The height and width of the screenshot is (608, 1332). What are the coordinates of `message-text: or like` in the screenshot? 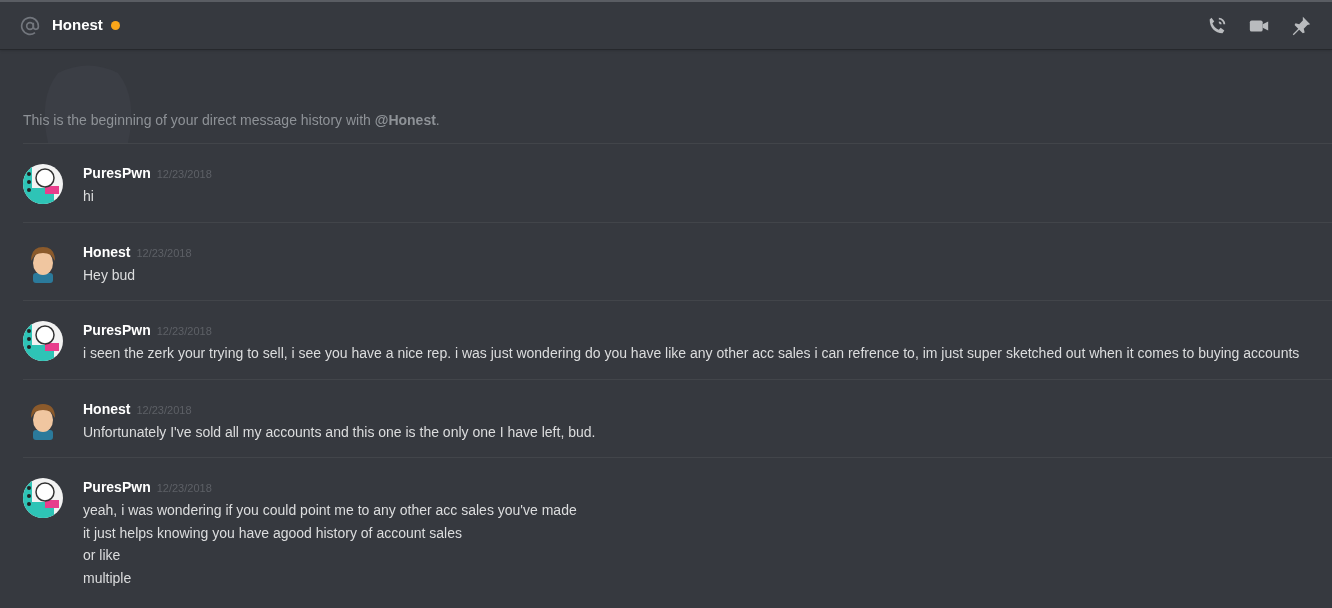 It's located at (102, 555).